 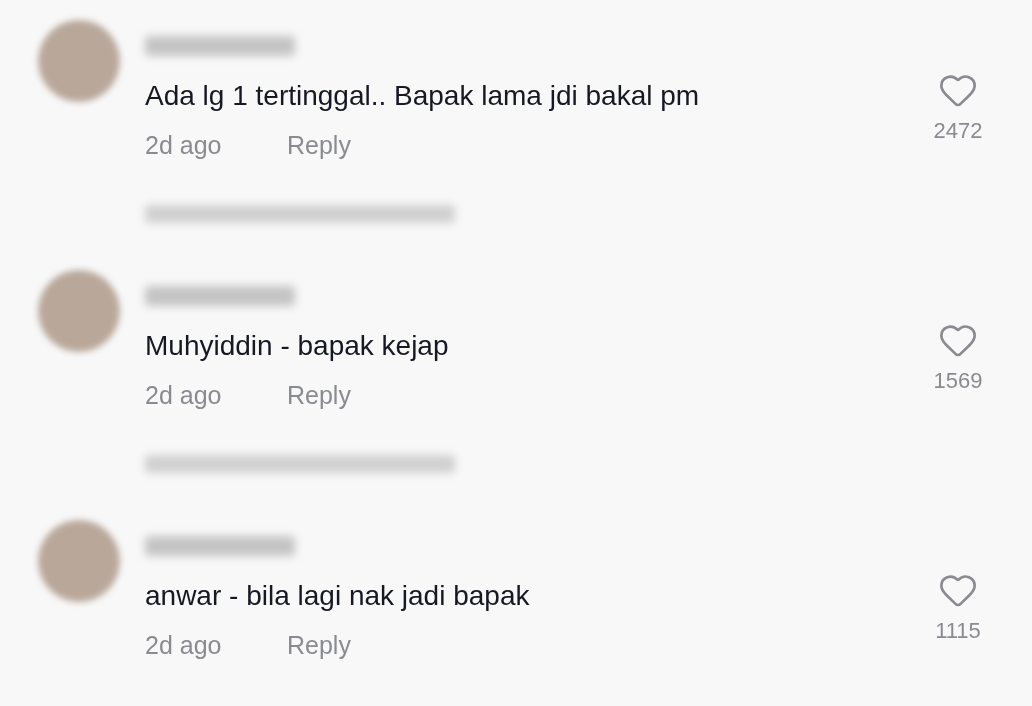 What do you see at coordinates (297, 346) in the screenshot?
I see `comment-text: Muhyiddin - bapak kejap` at bounding box center [297, 346].